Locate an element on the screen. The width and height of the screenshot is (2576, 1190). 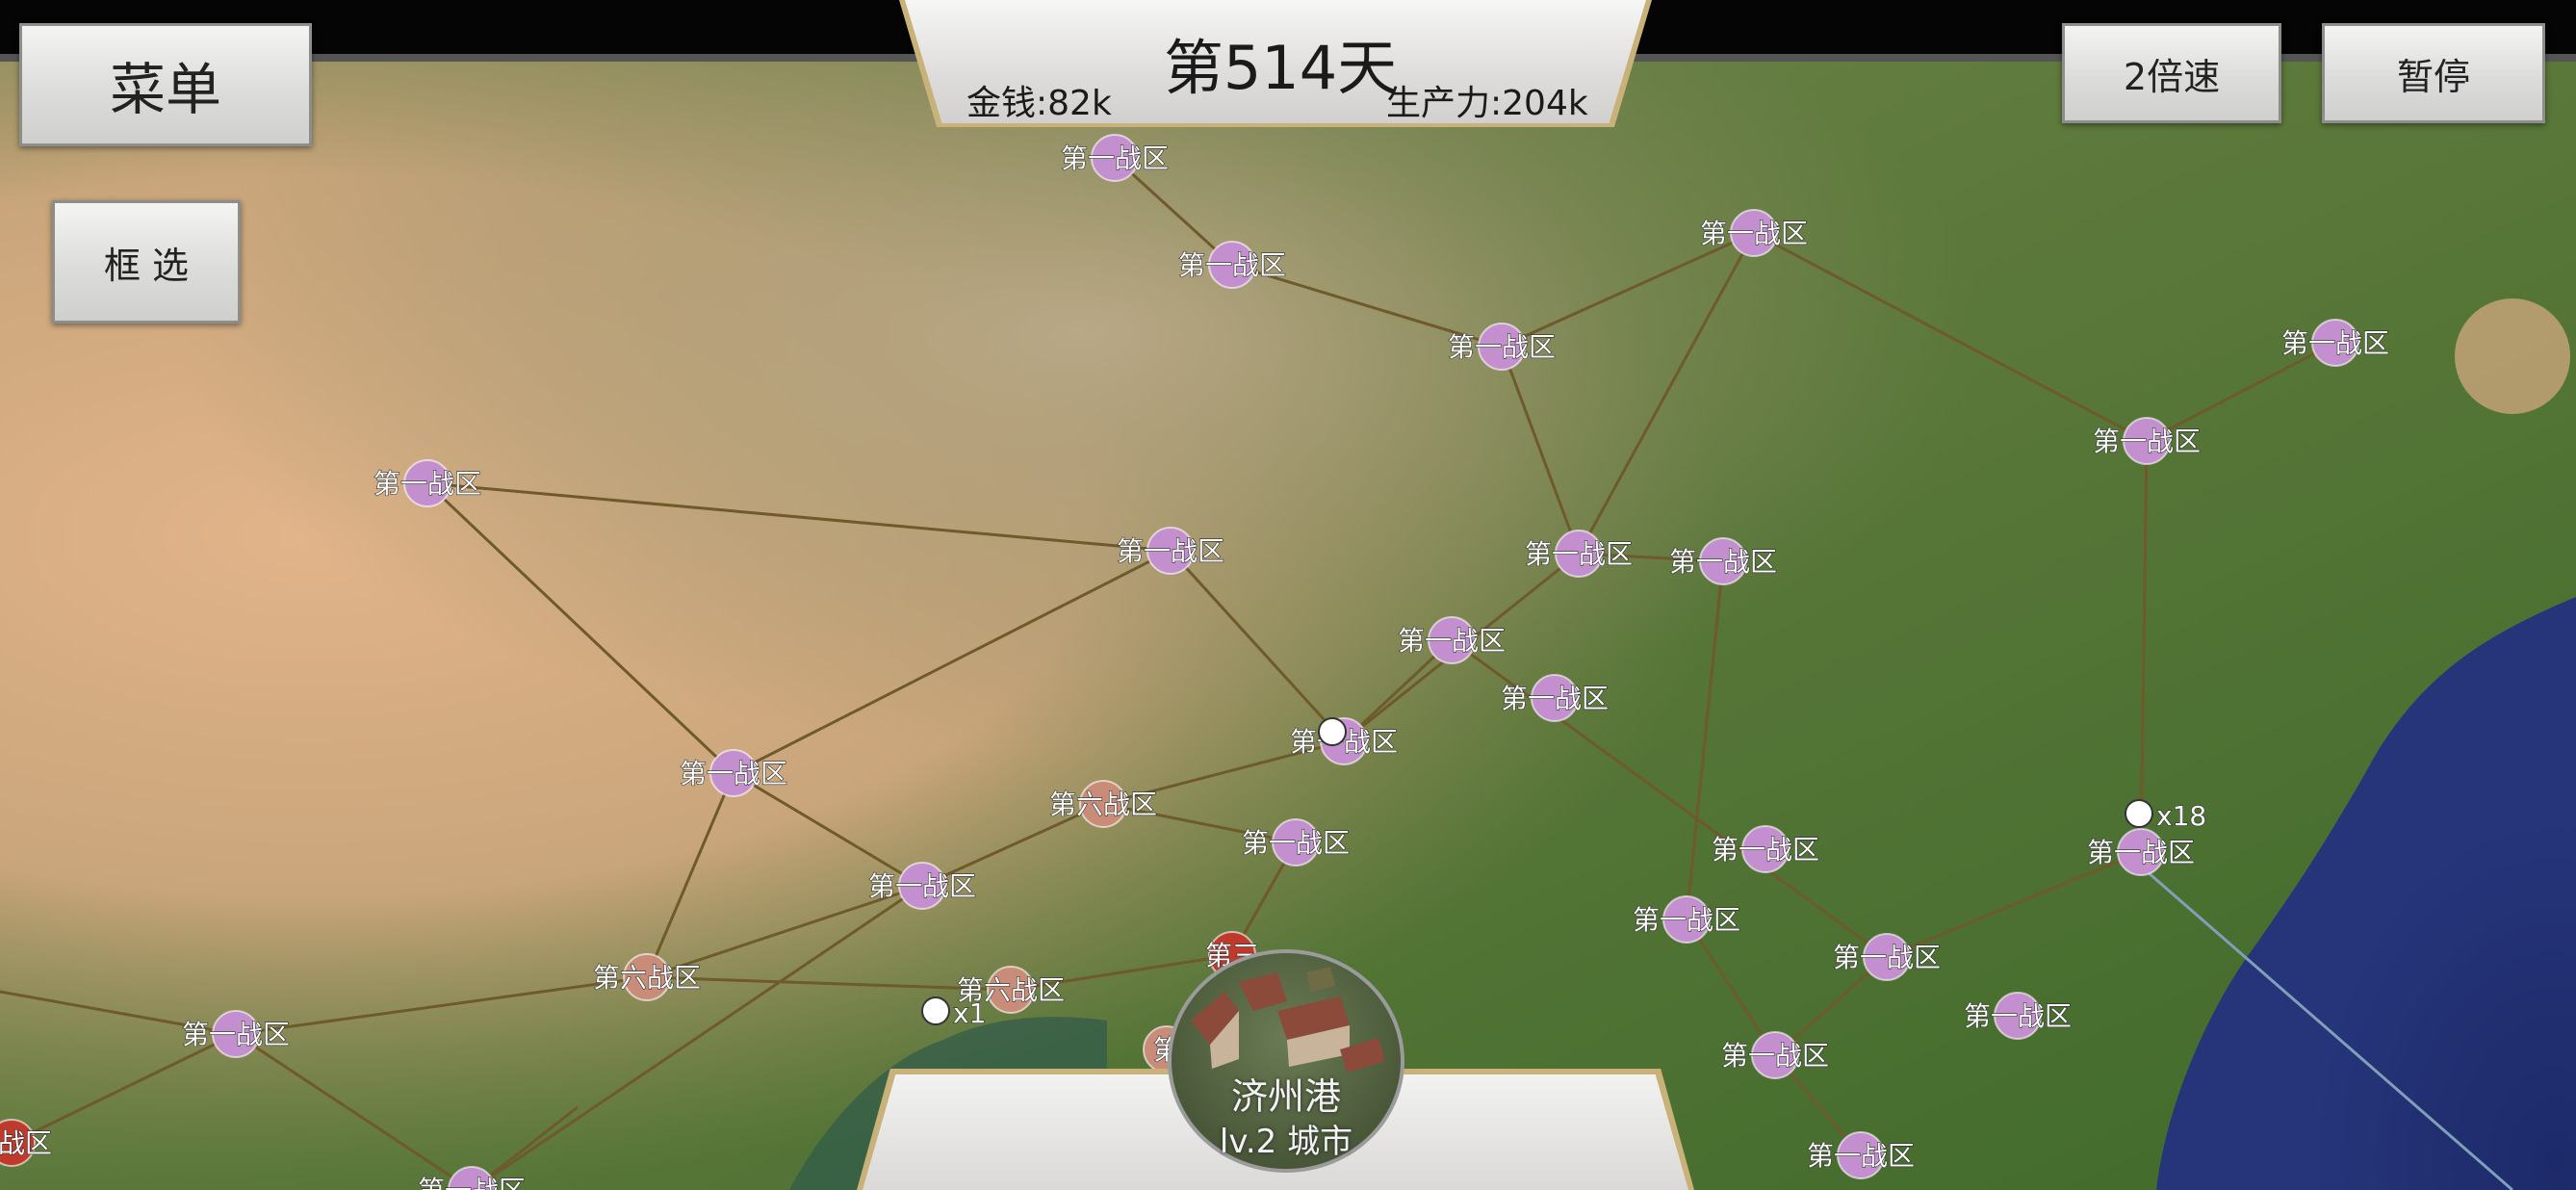
money-readout: 金钱:82k is located at coordinates (1039, 104).